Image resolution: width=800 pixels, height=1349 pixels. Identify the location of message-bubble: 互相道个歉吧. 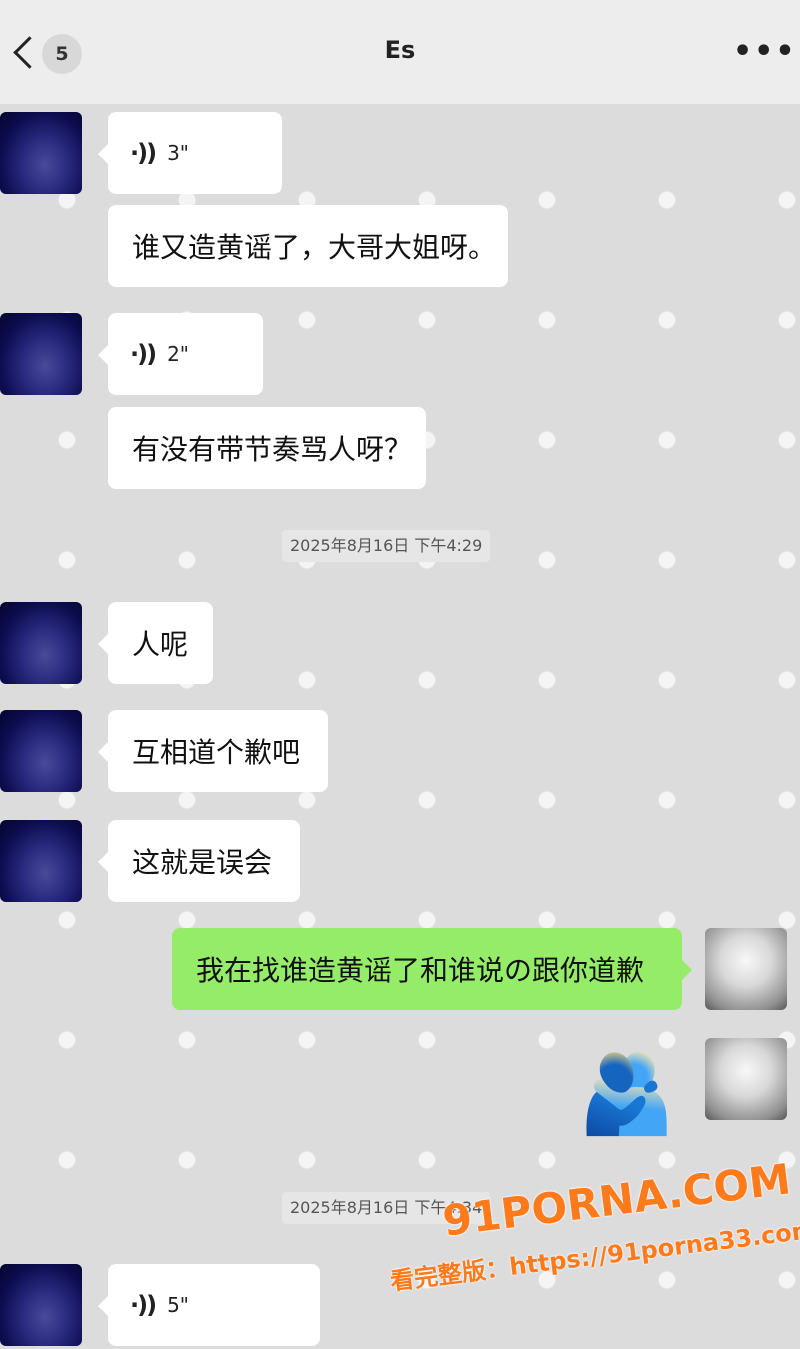
(213, 751).